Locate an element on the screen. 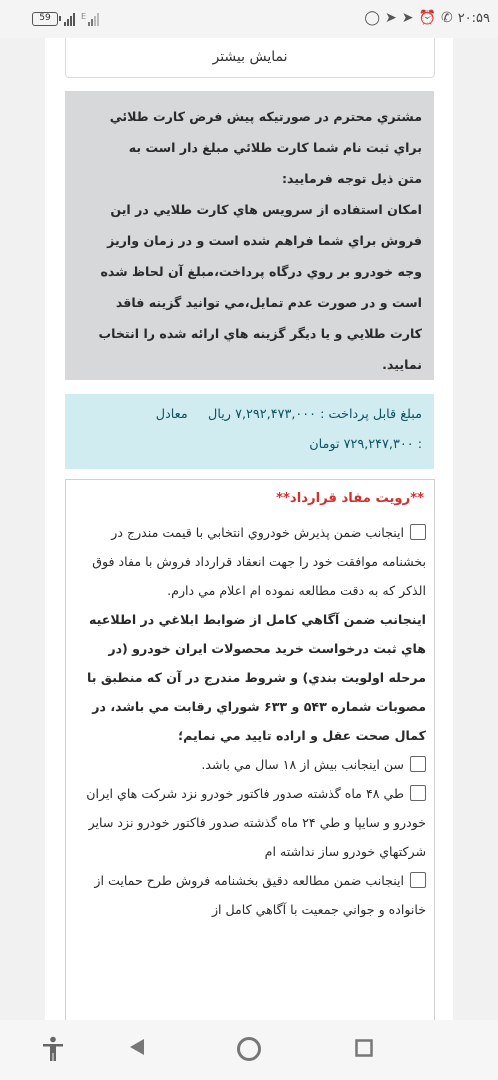 This screenshot has width=498, height=1080. payment-label: مبلغ قابل پرداخت : is located at coordinates (371, 414).